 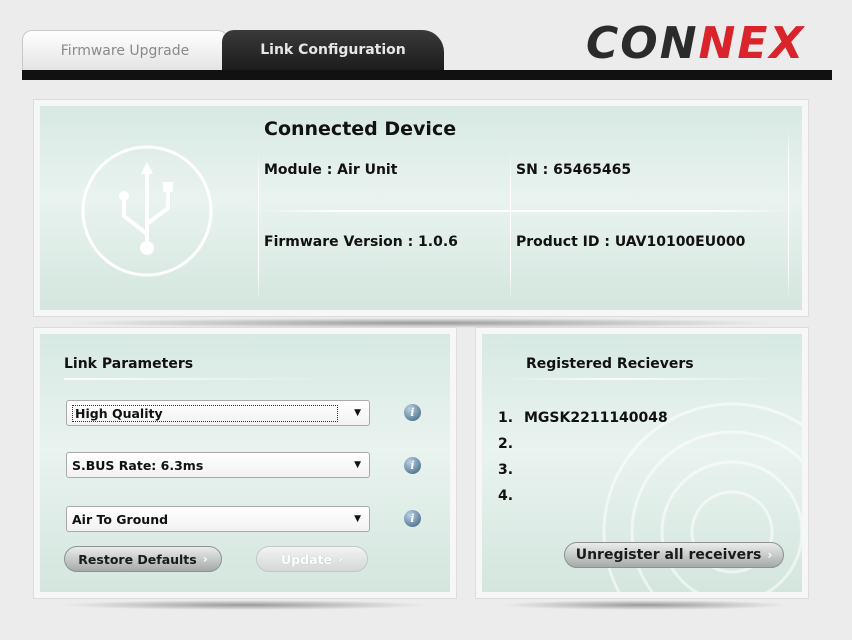 I want to click on registered-receivers-title: Registered Recievers, so click(x=610, y=364).